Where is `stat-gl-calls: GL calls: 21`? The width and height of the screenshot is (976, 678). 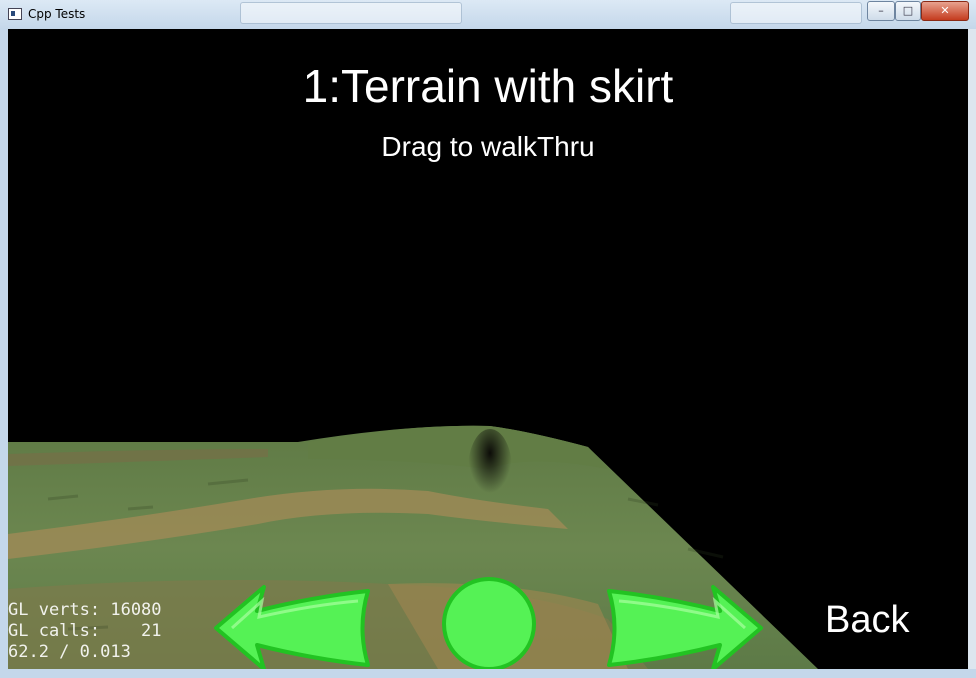 stat-gl-calls: GL calls: 21 is located at coordinates (85, 631).